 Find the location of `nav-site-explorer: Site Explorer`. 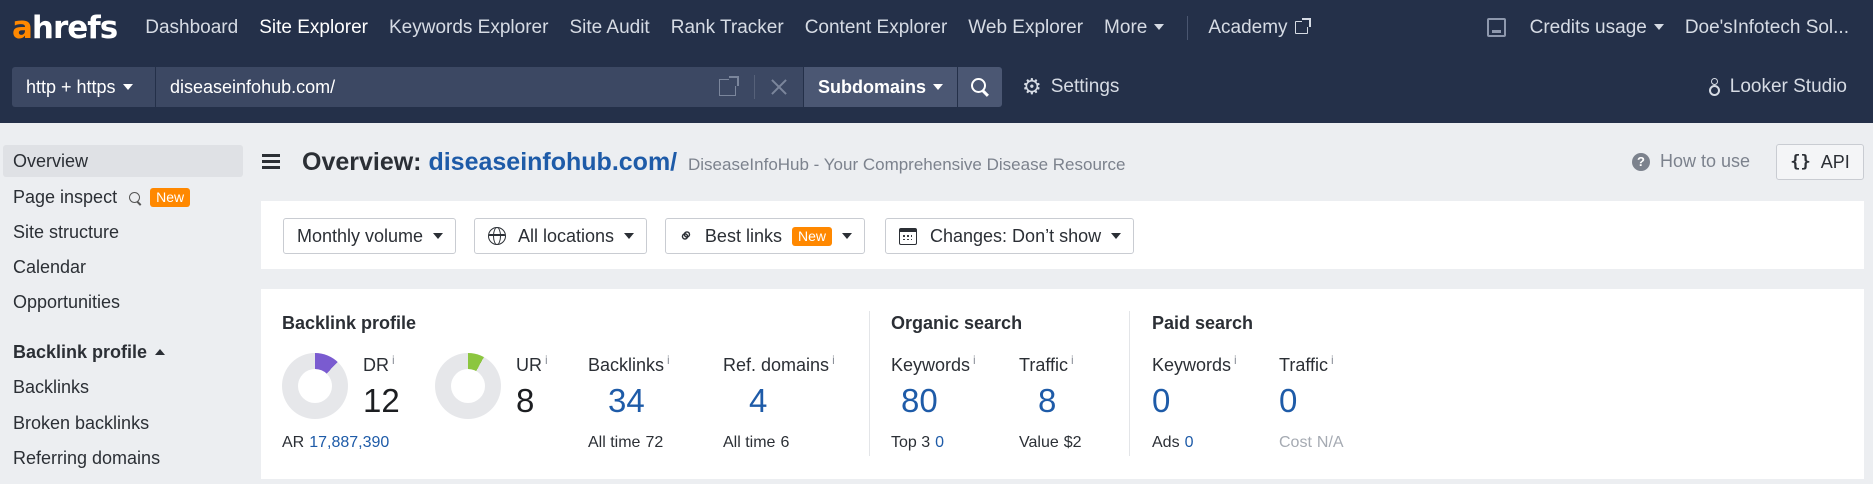

nav-site-explorer: Site Explorer is located at coordinates (313, 28).